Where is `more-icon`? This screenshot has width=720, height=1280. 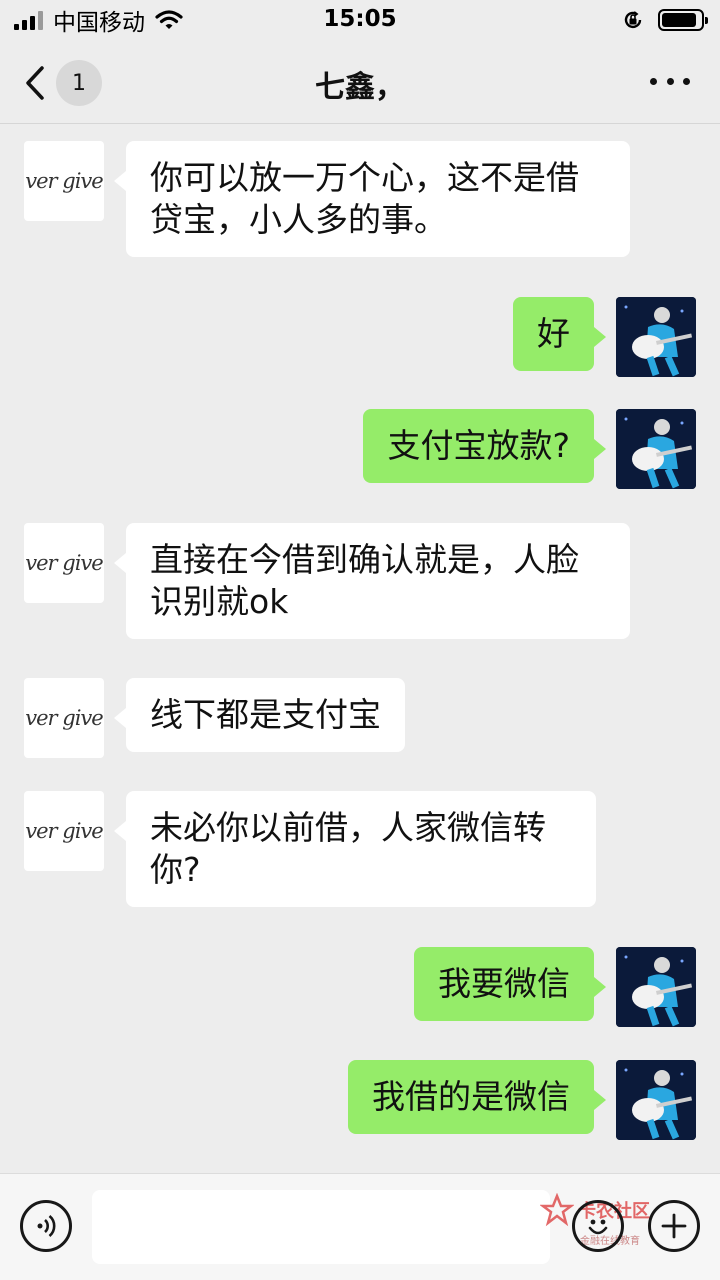 more-icon is located at coordinates (653, 81).